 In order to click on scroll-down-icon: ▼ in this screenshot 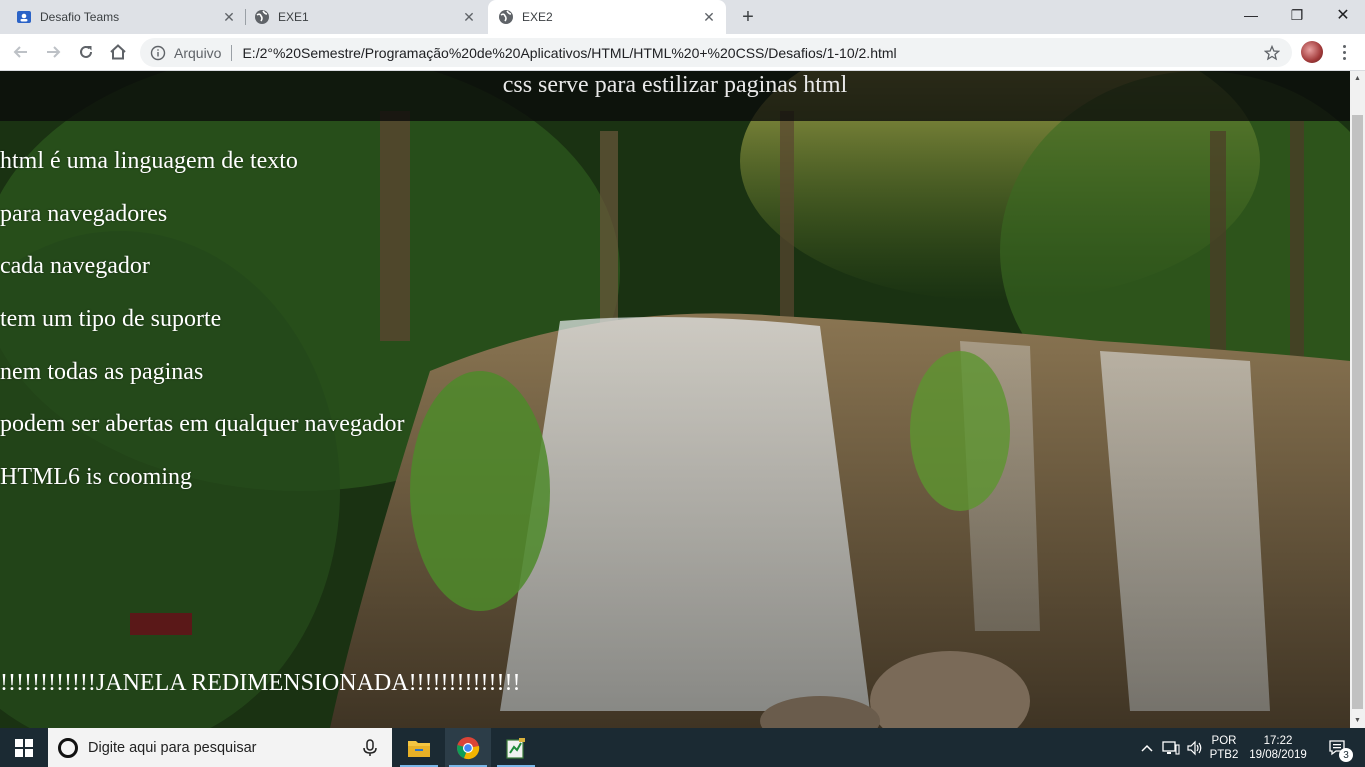, I will do `click(1357, 720)`.